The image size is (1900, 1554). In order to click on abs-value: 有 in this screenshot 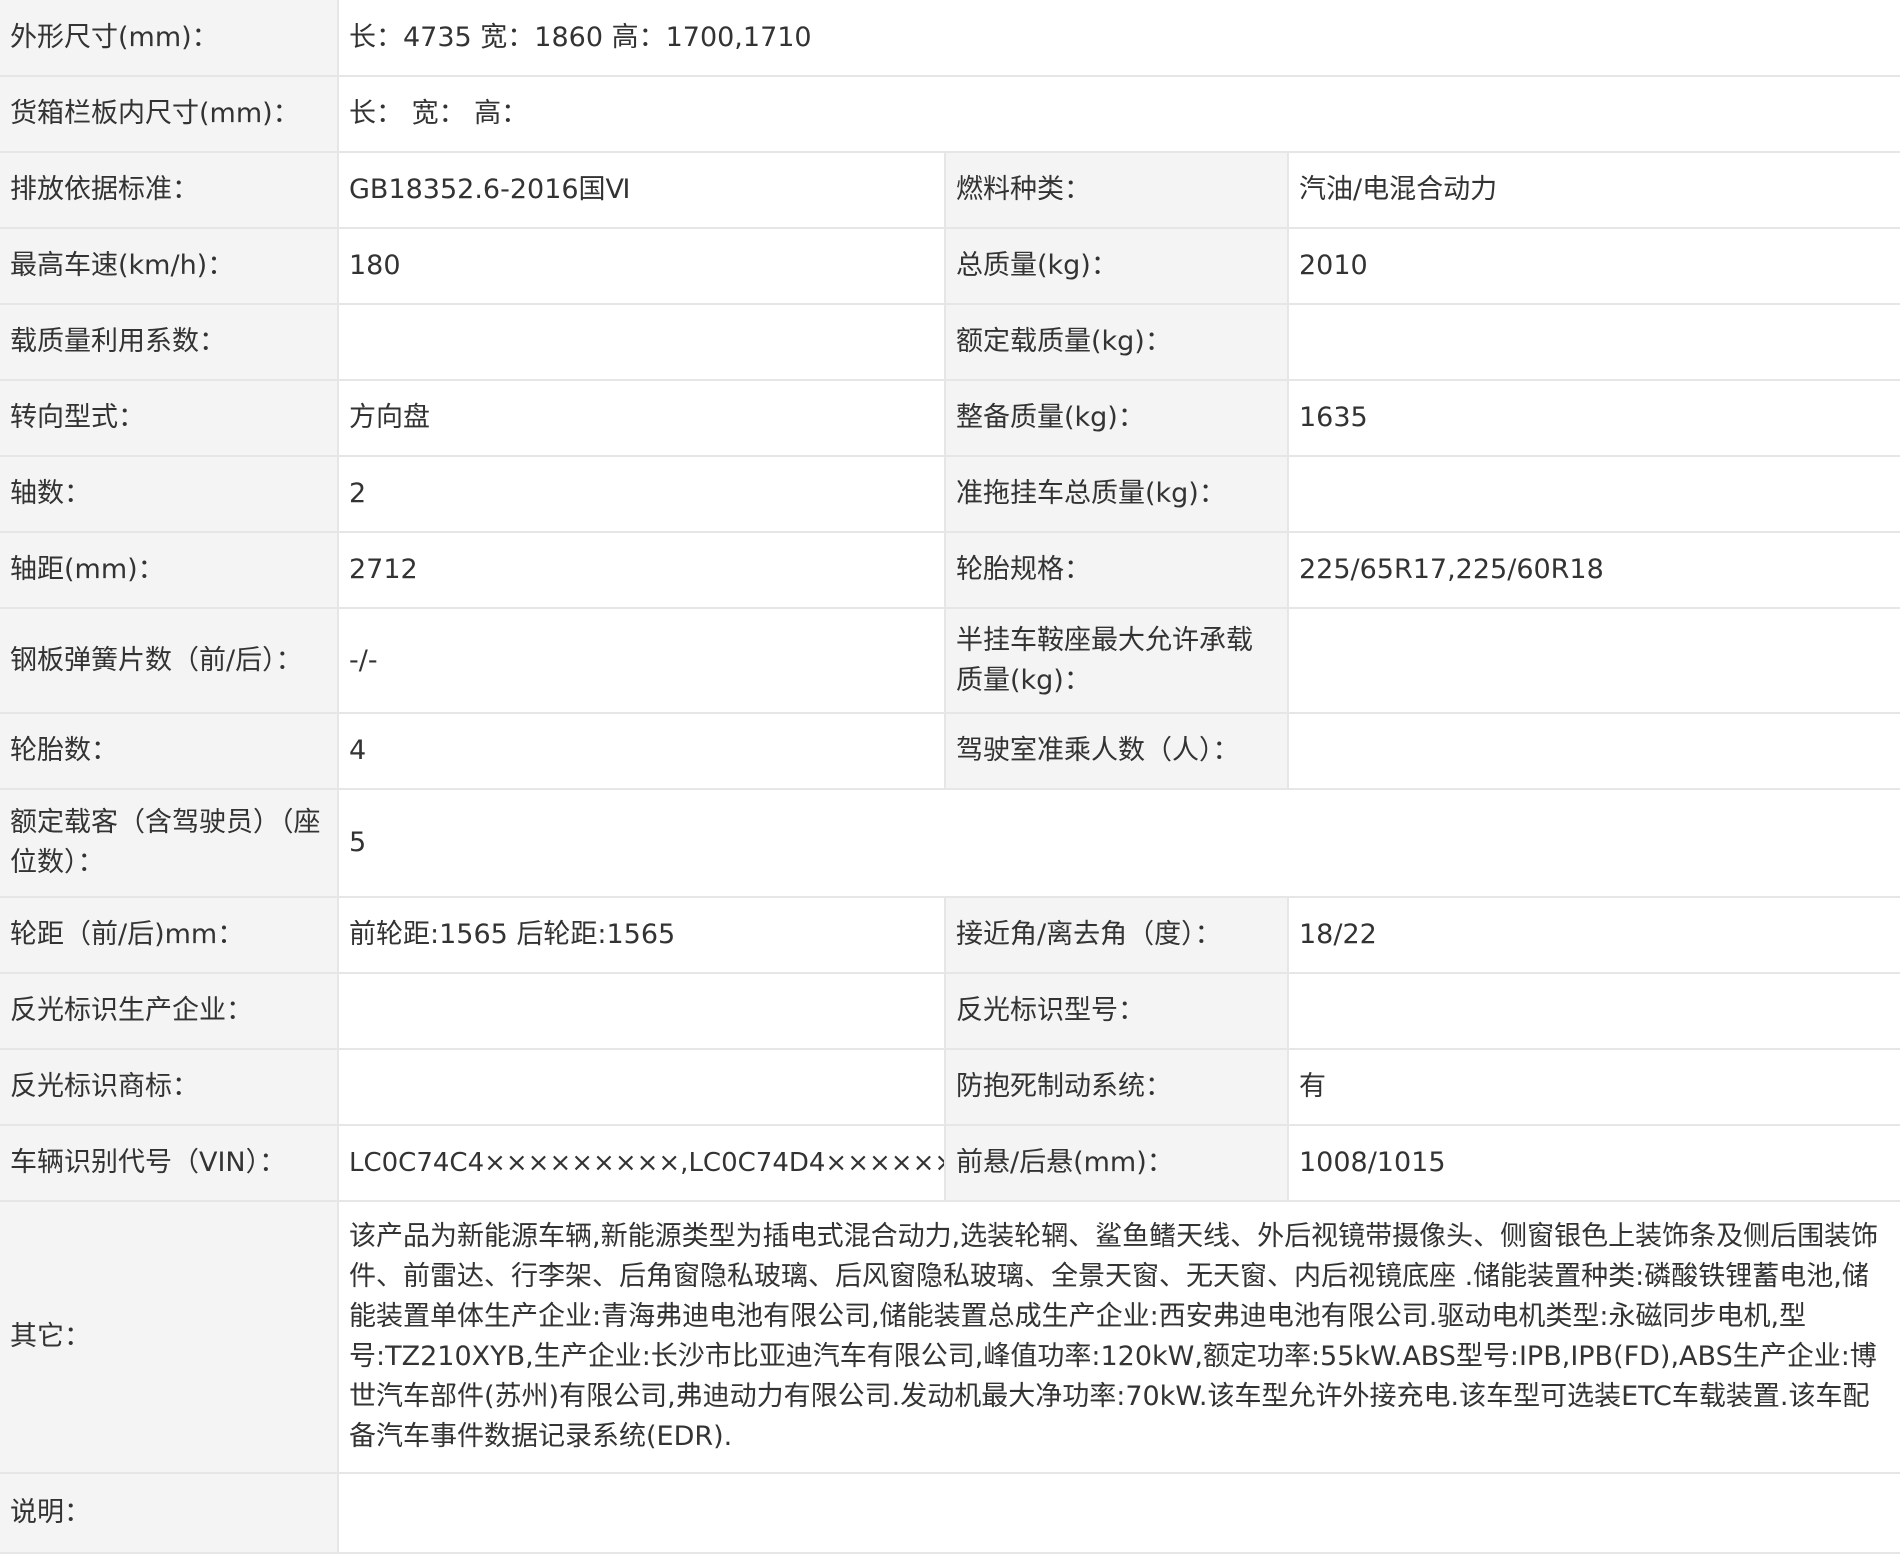, I will do `click(1594, 1087)`.